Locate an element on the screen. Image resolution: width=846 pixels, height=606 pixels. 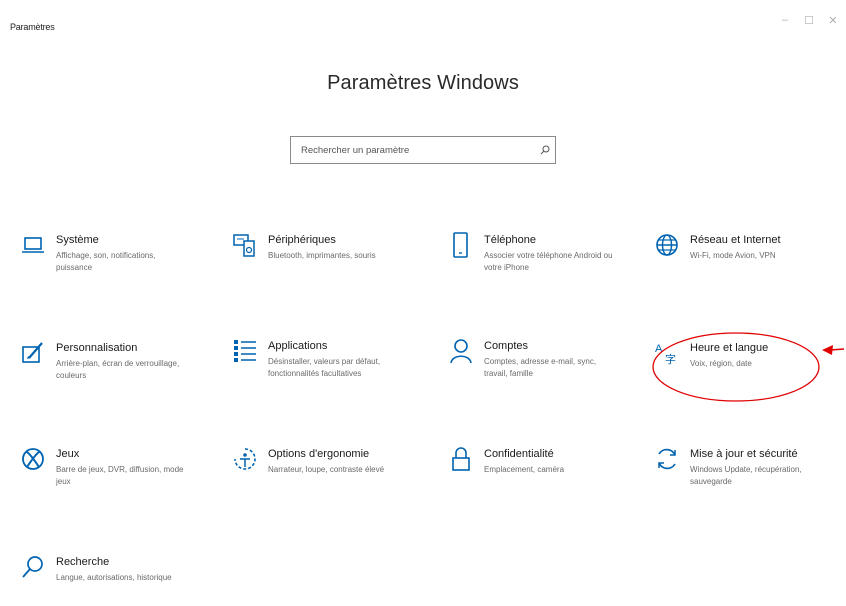
tile-name: Périphériques is located at coordinates (302, 240).